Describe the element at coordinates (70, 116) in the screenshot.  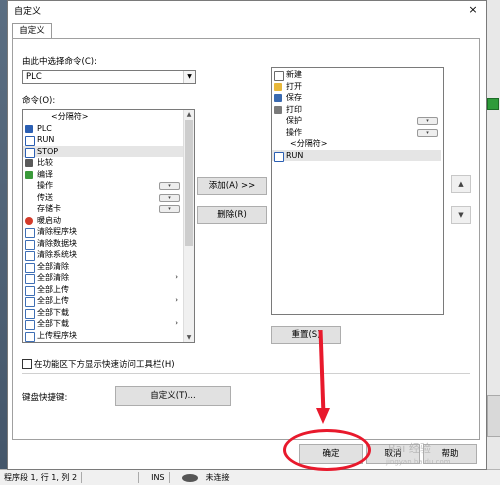
I see `command-item-label: <分隔符>` at that location.